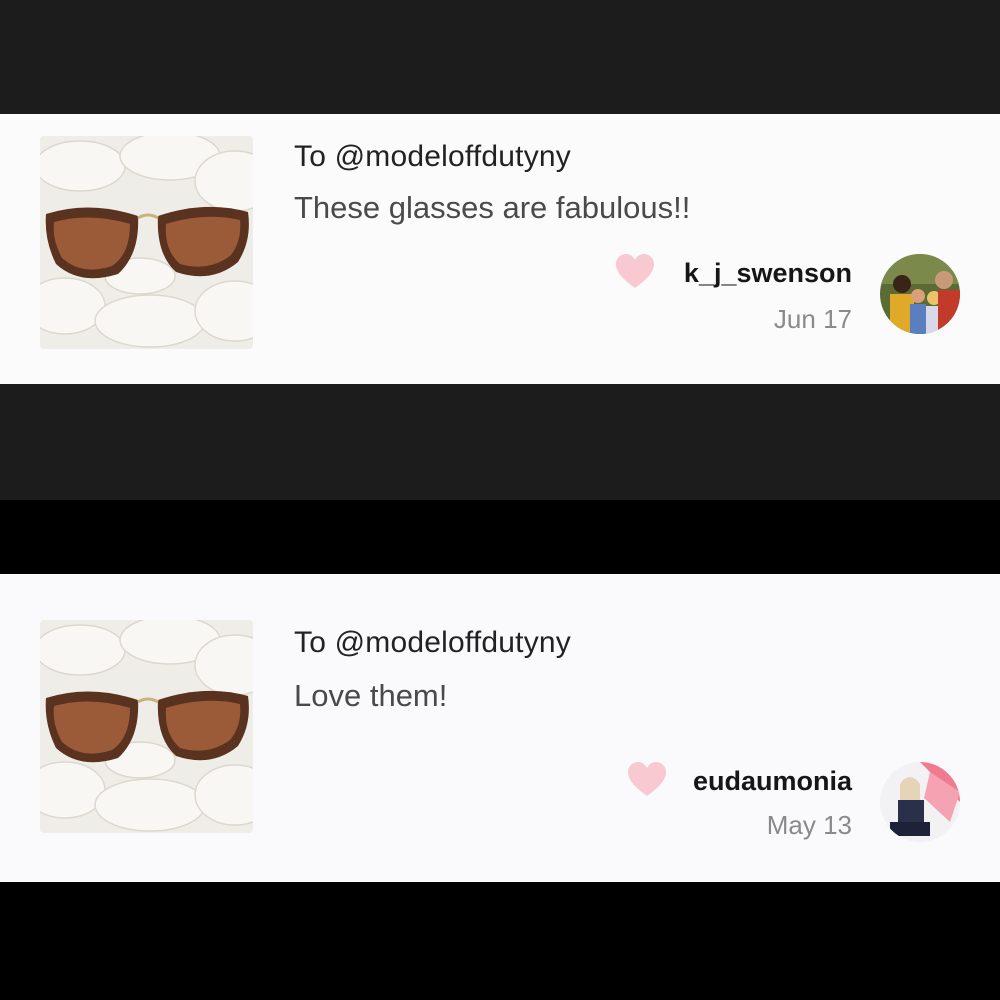 The image size is (1000, 1000). I want to click on middle-band-dark, so click(500, 442).